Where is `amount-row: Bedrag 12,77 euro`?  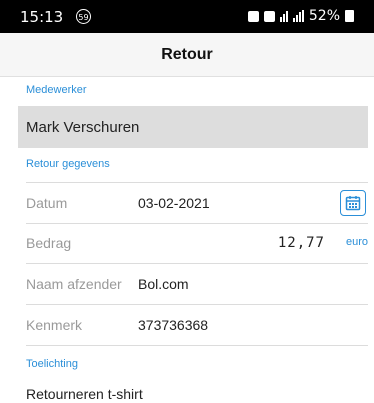
amount-row: Bedrag 12,77 euro is located at coordinates (197, 243).